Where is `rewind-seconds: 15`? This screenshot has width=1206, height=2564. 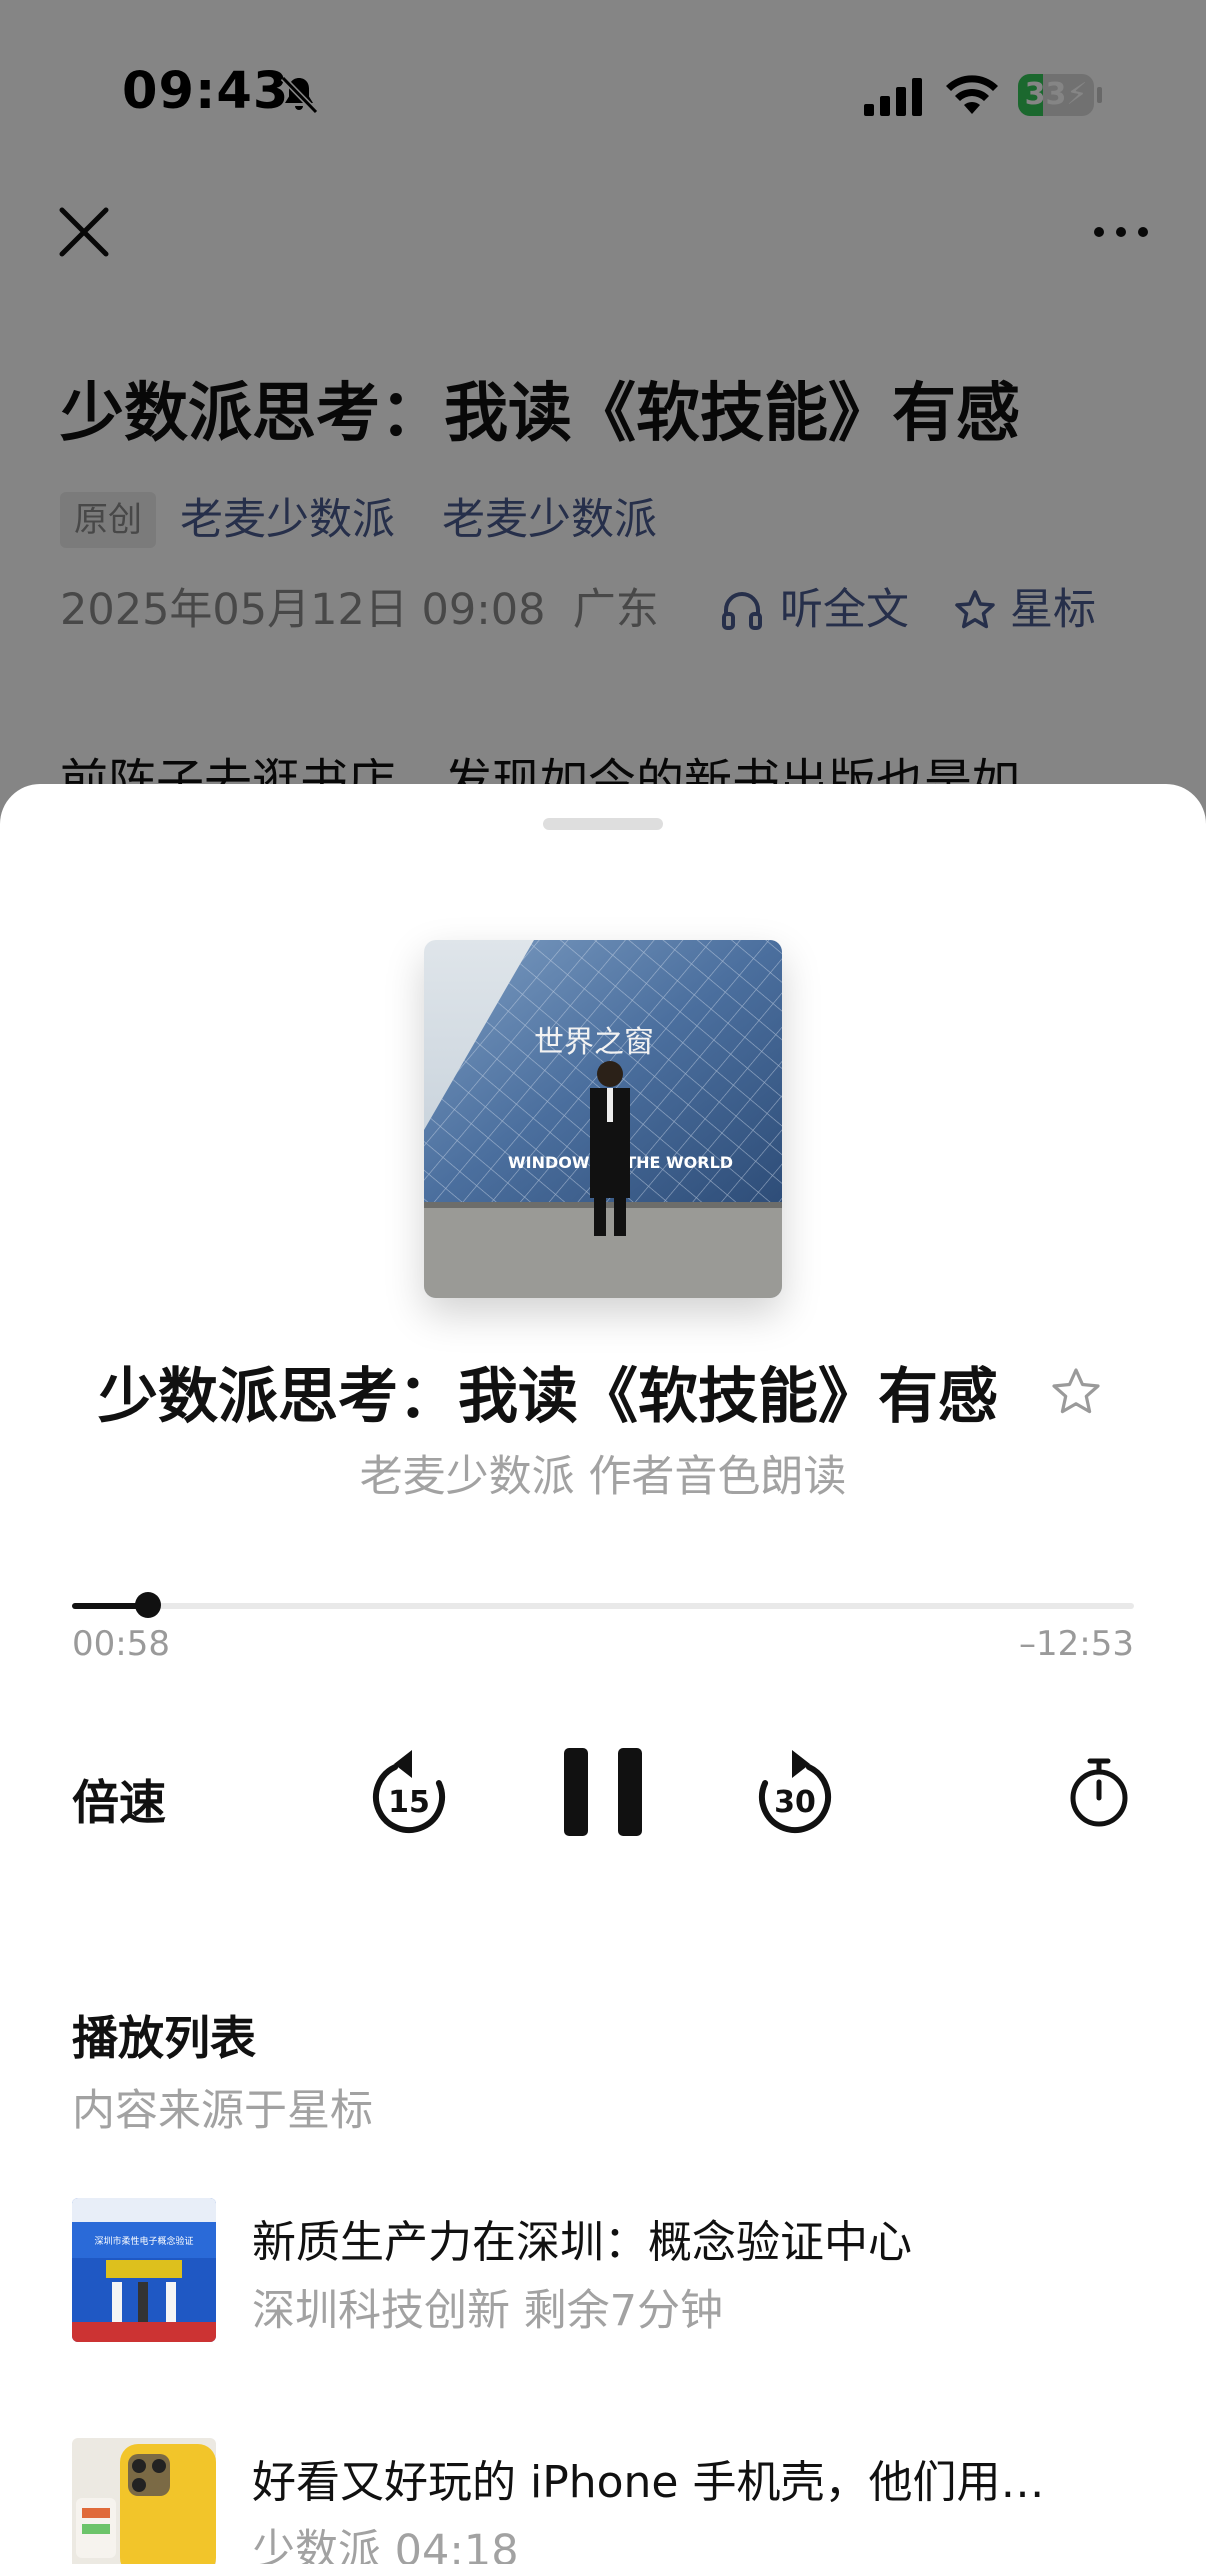 rewind-seconds: 15 is located at coordinates (409, 1802).